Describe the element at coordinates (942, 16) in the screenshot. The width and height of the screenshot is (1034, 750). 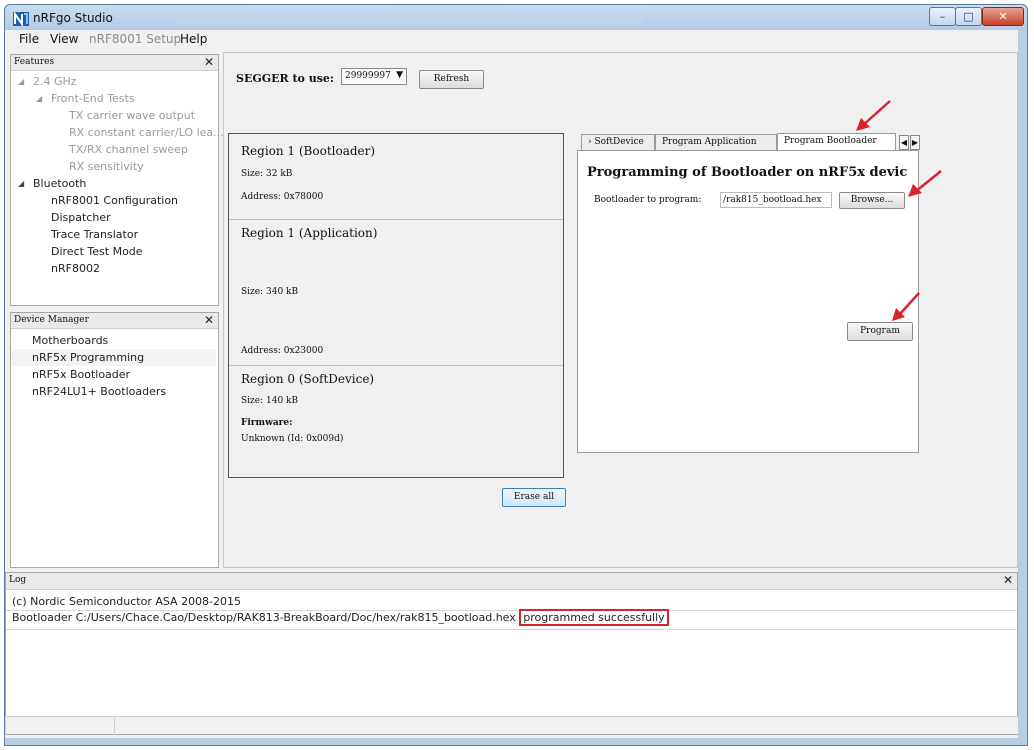
I see `minimize-button: –` at that location.